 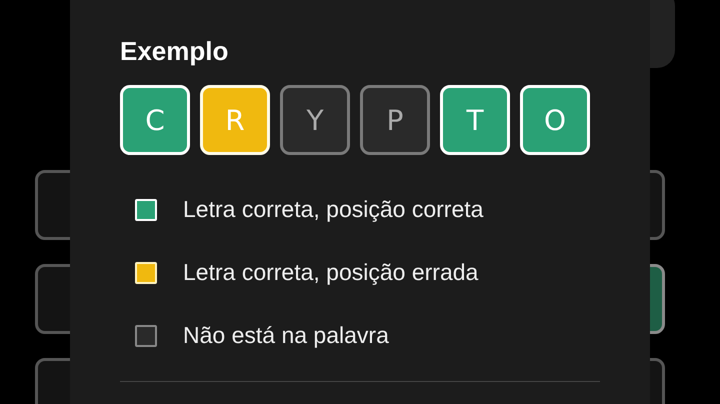 I want to click on letter-tile: Y, so click(x=315, y=120).